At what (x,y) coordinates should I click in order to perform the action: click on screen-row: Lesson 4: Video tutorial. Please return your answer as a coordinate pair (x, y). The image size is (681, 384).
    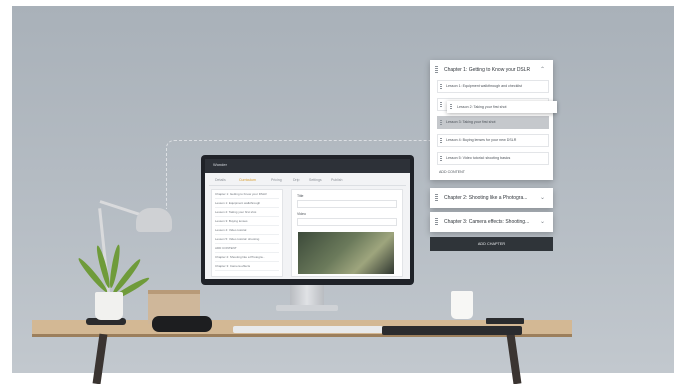
    Looking at the image, I should click on (247, 231).